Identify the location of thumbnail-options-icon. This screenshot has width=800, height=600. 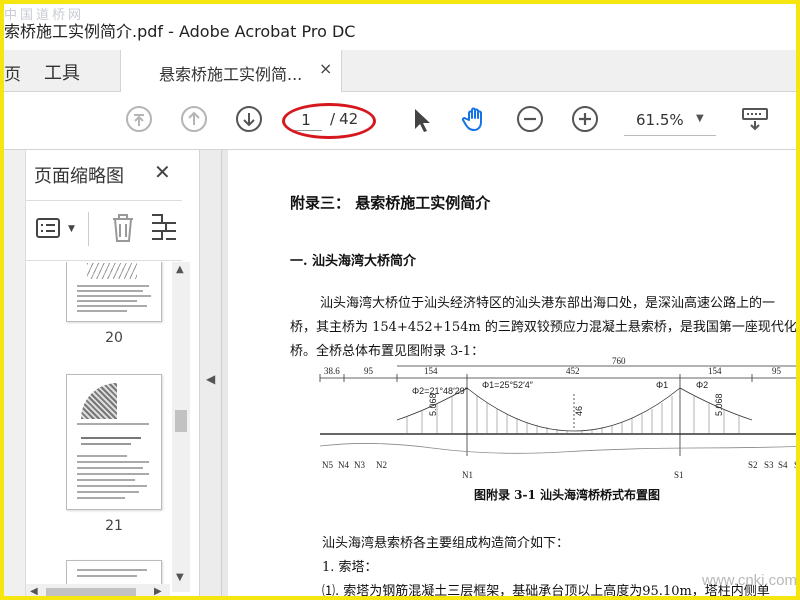
(51, 229).